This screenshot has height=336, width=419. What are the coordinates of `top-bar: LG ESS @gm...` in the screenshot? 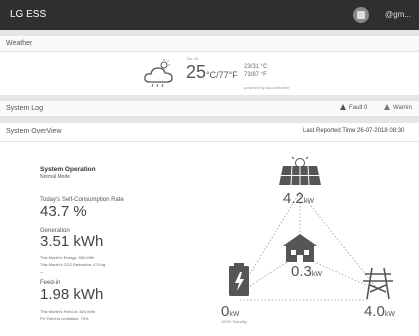 It's located at (209, 15).